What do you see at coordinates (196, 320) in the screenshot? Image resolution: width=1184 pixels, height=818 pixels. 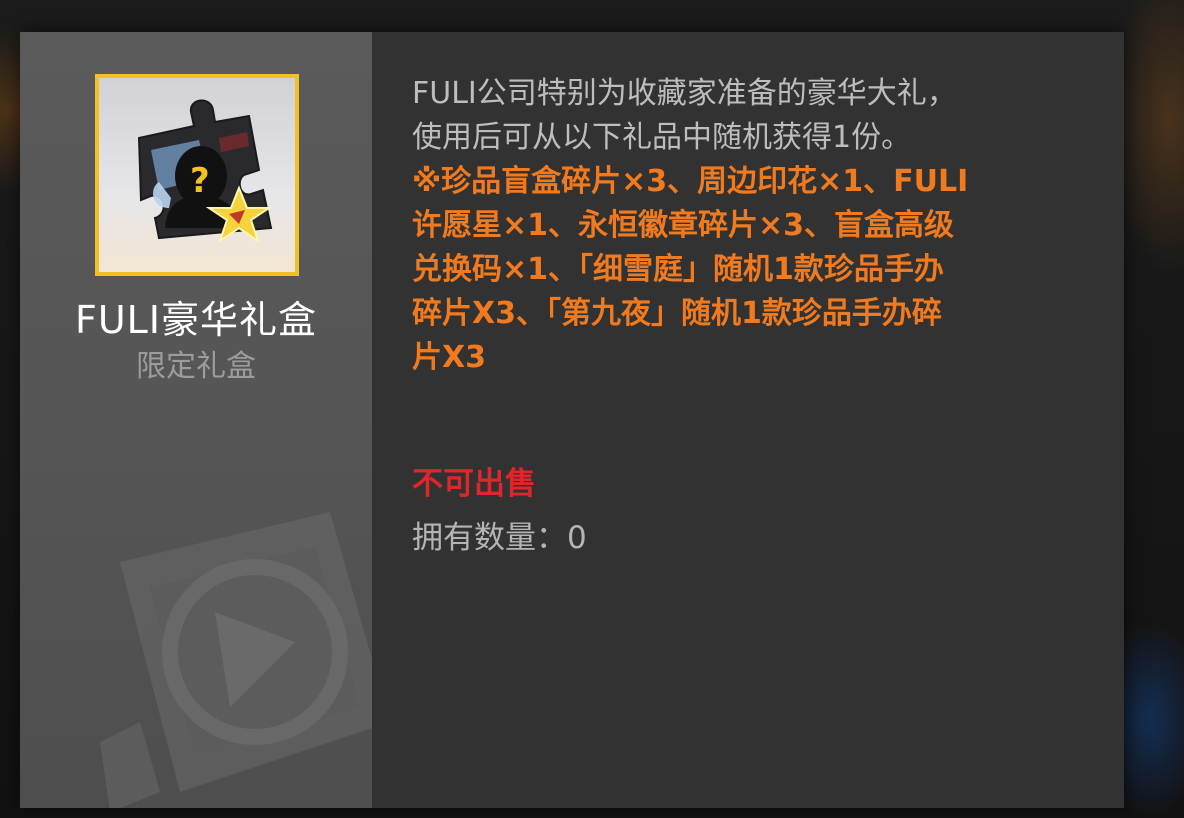 I see `item-name: FULI豪华礼盒` at bounding box center [196, 320].